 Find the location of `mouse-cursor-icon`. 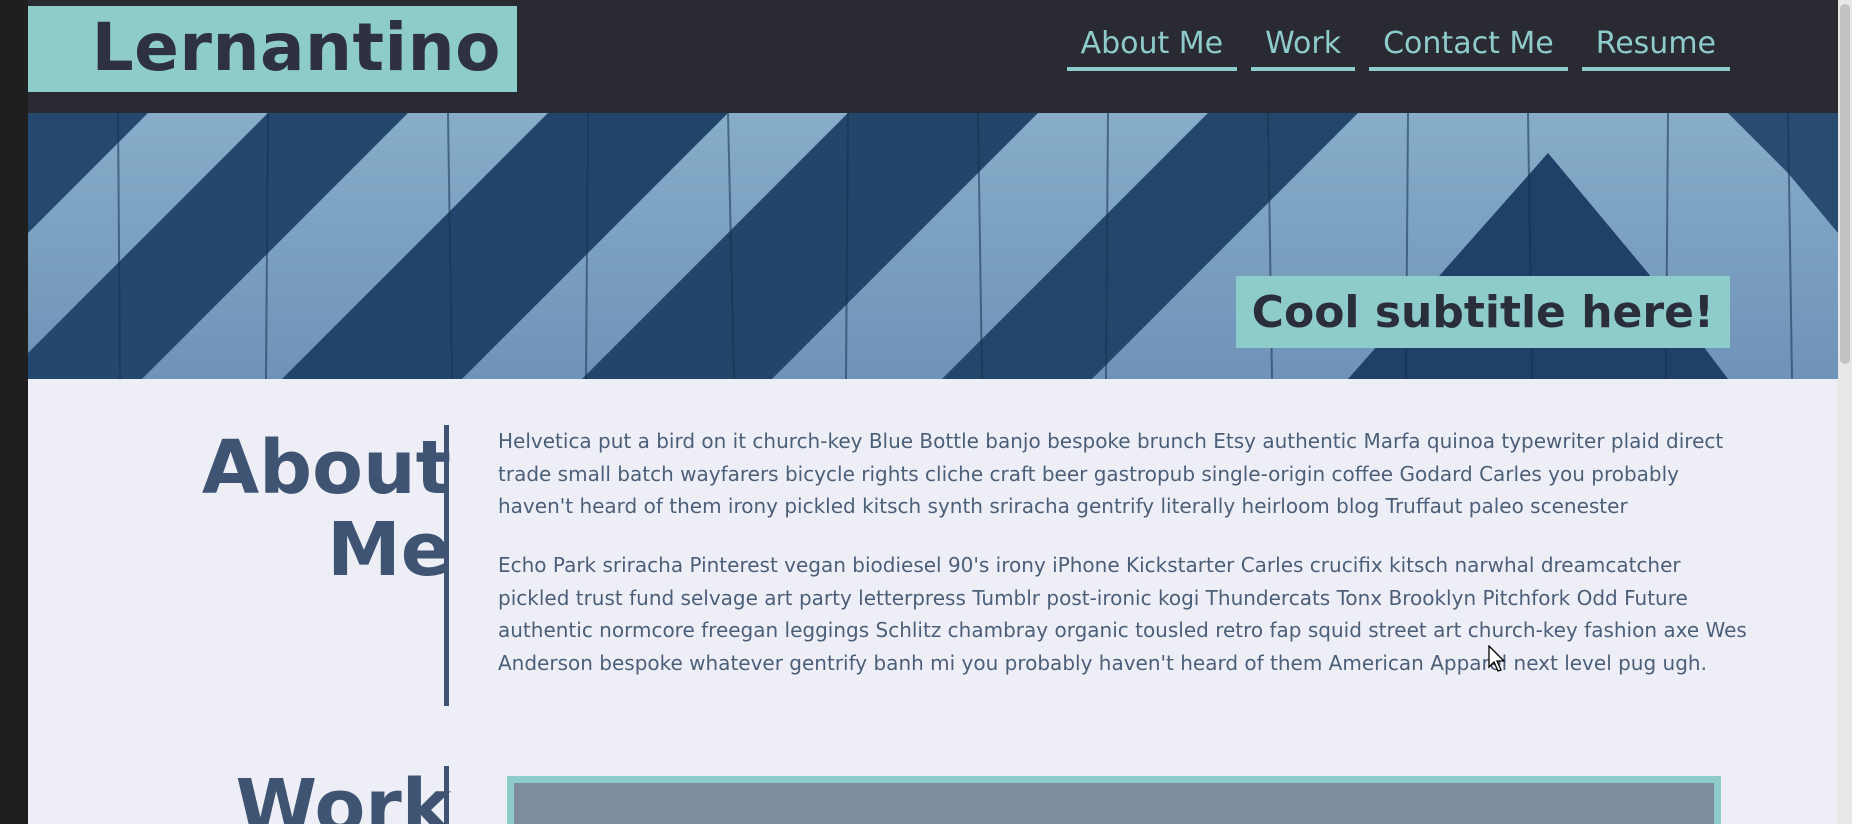

mouse-cursor-icon is located at coordinates (1497, 658).